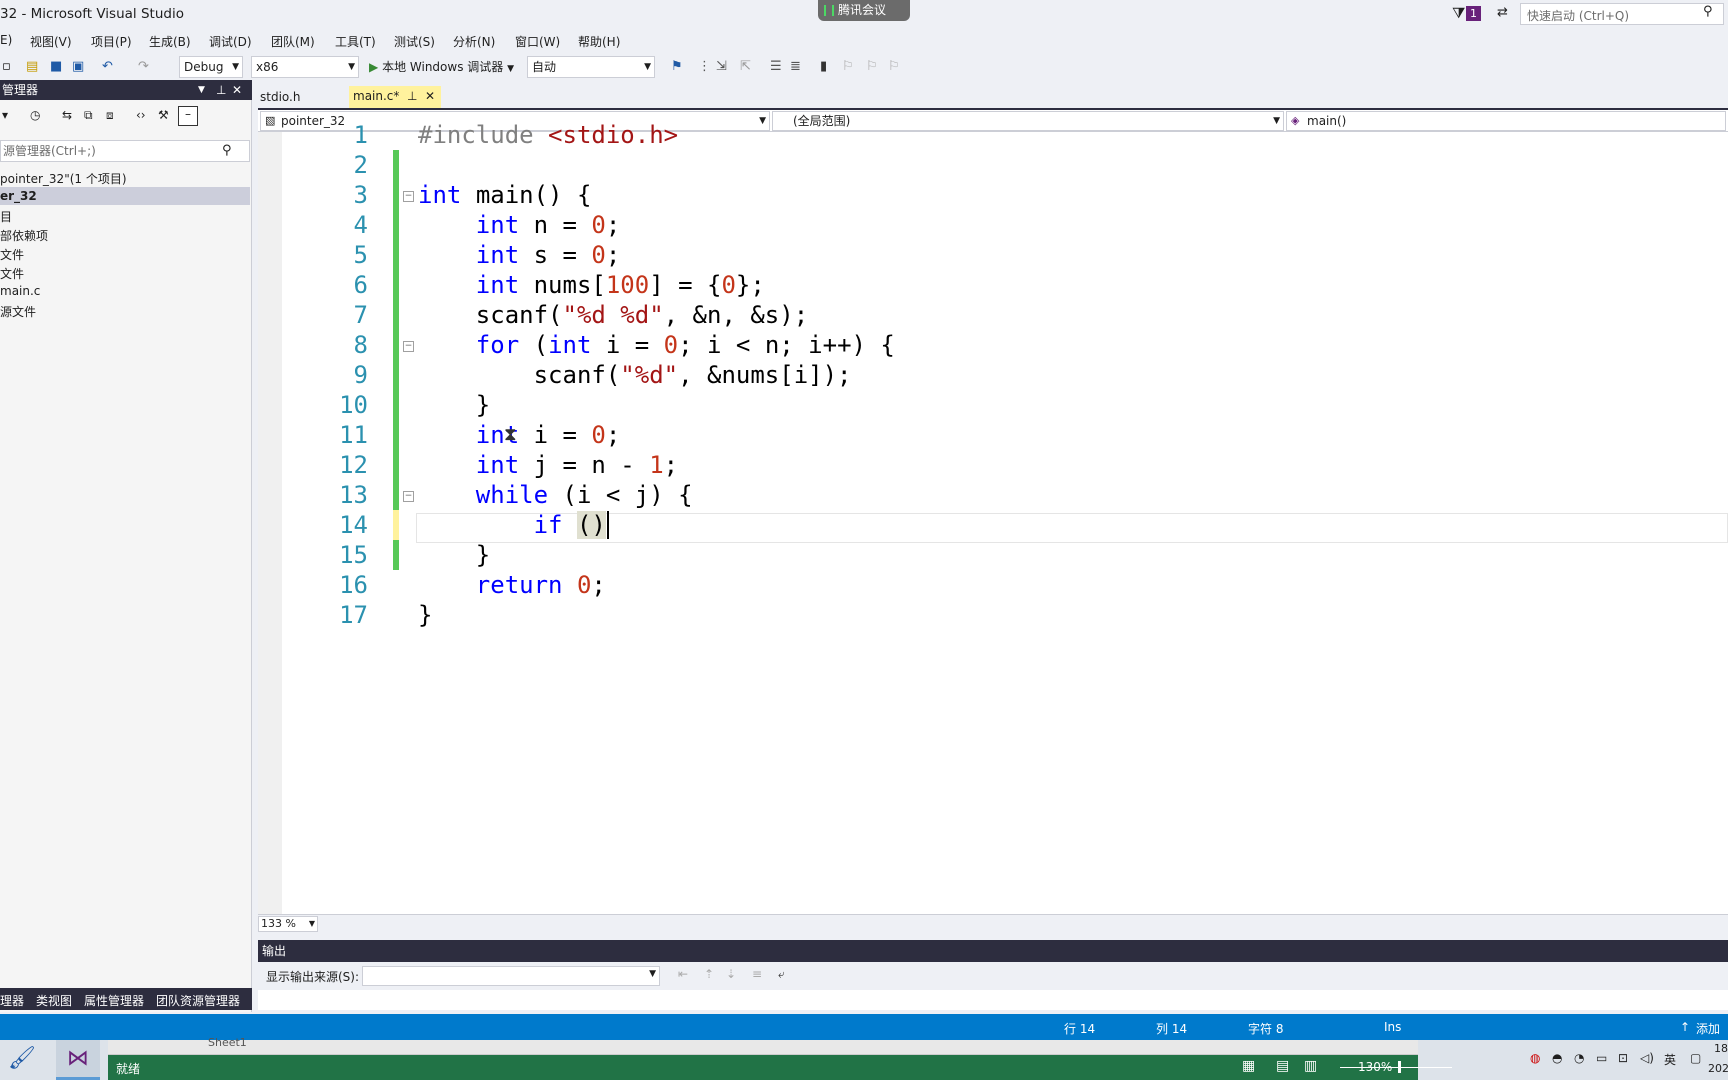 The image size is (1728, 1080). I want to click on step-into-icon: ⇲, so click(721, 67).